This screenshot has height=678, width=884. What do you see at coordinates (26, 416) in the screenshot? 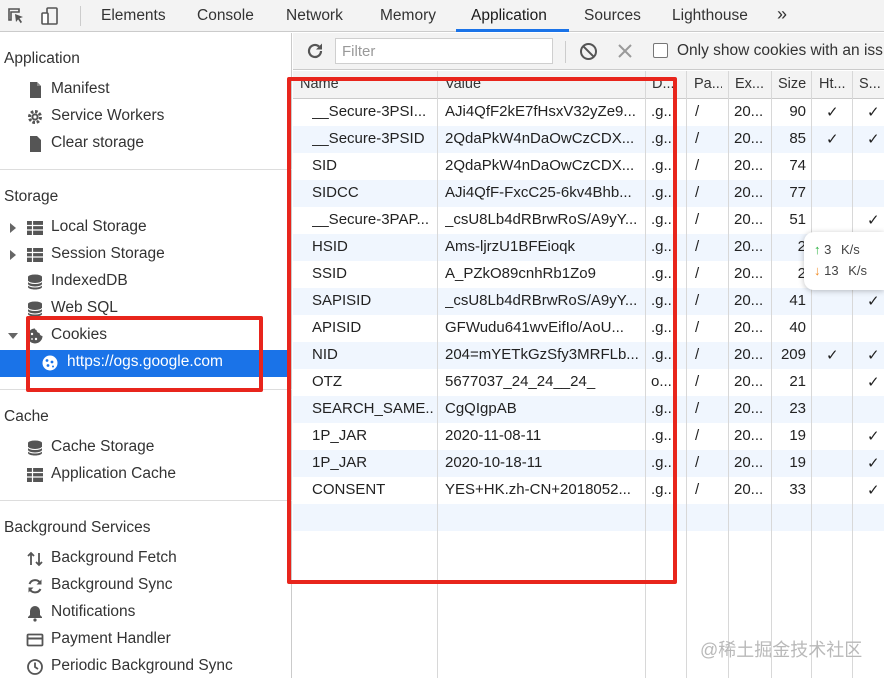
I see `section-header-cache: Cache` at bounding box center [26, 416].